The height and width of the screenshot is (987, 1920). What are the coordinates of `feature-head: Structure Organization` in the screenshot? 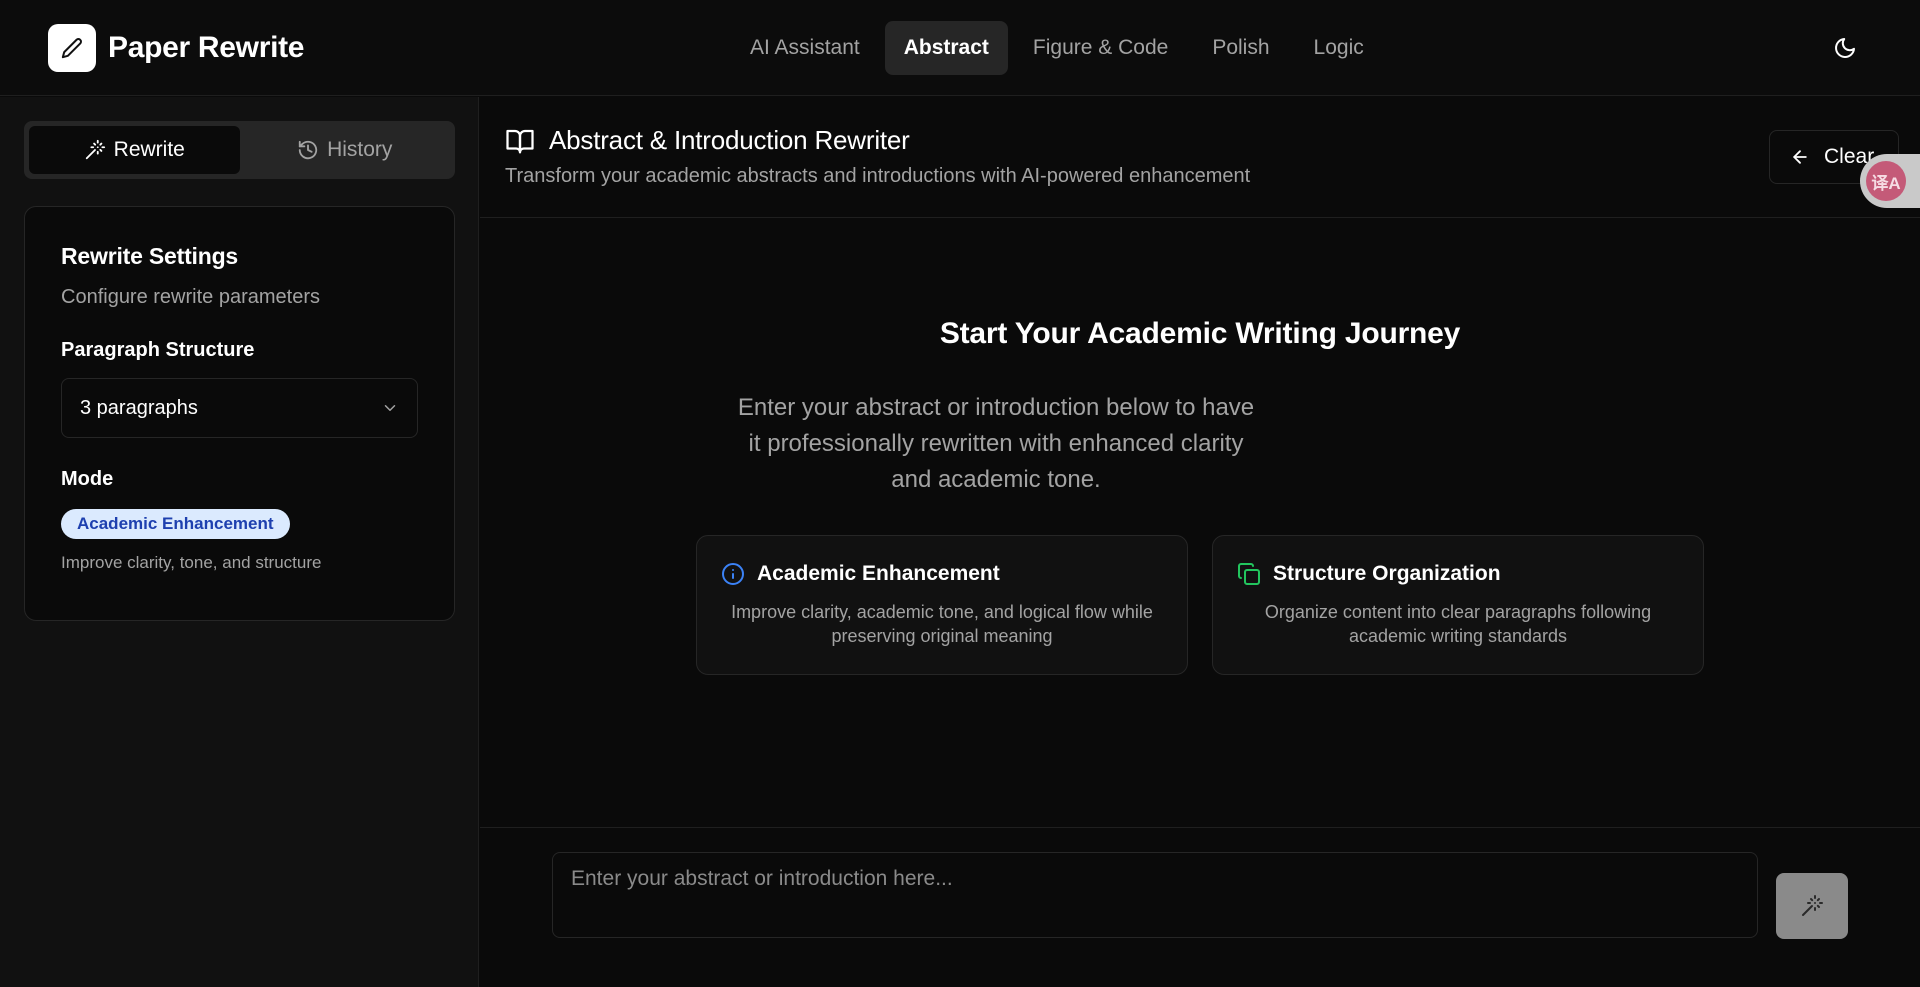 It's located at (1458, 574).